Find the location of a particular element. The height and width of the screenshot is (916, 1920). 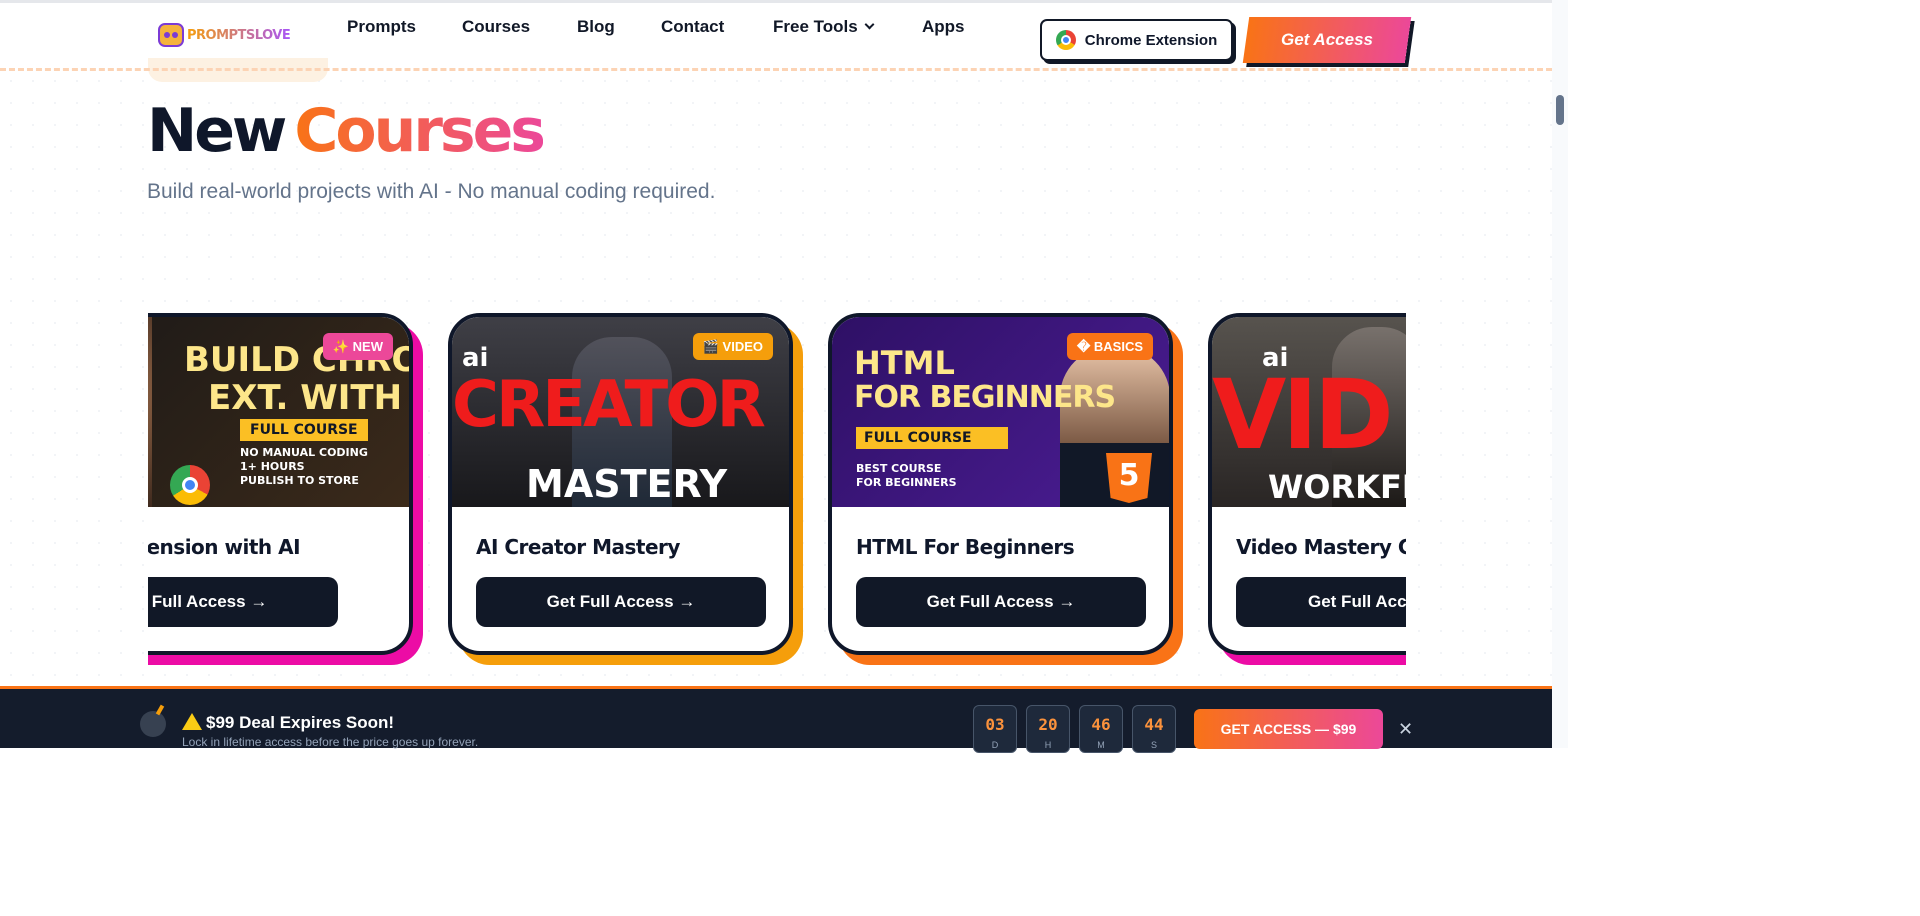

countdown-minutes: 46 M is located at coordinates (1101, 729).